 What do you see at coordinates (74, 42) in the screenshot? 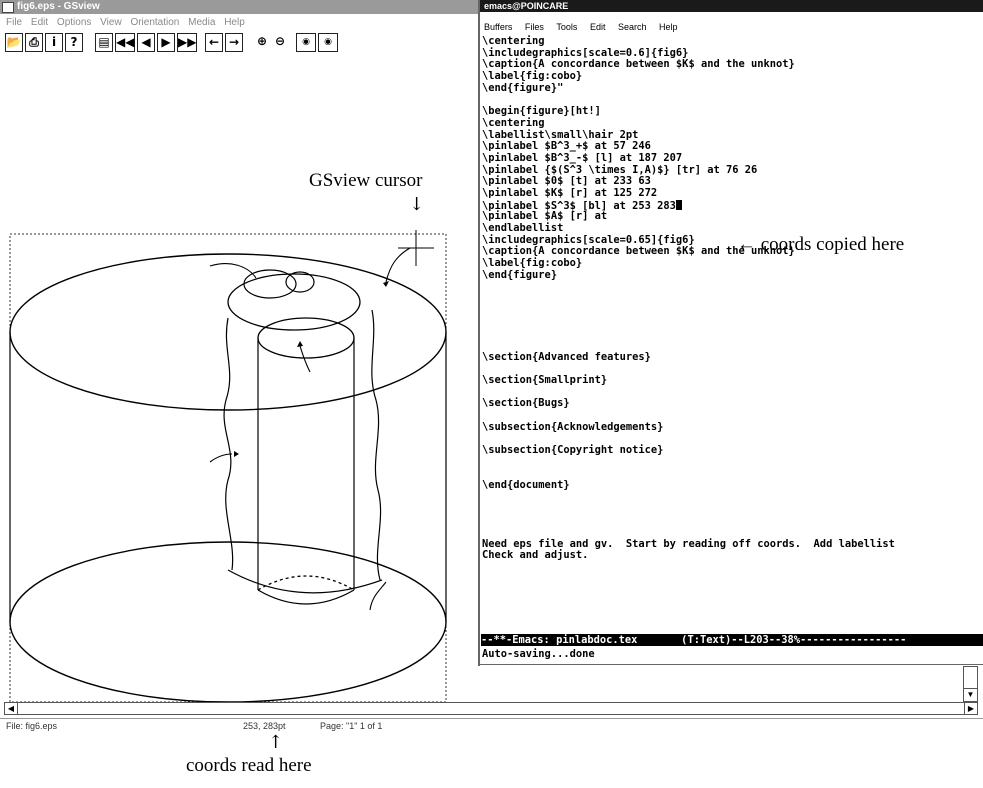
I see `help-icon: ?` at bounding box center [74, 42].